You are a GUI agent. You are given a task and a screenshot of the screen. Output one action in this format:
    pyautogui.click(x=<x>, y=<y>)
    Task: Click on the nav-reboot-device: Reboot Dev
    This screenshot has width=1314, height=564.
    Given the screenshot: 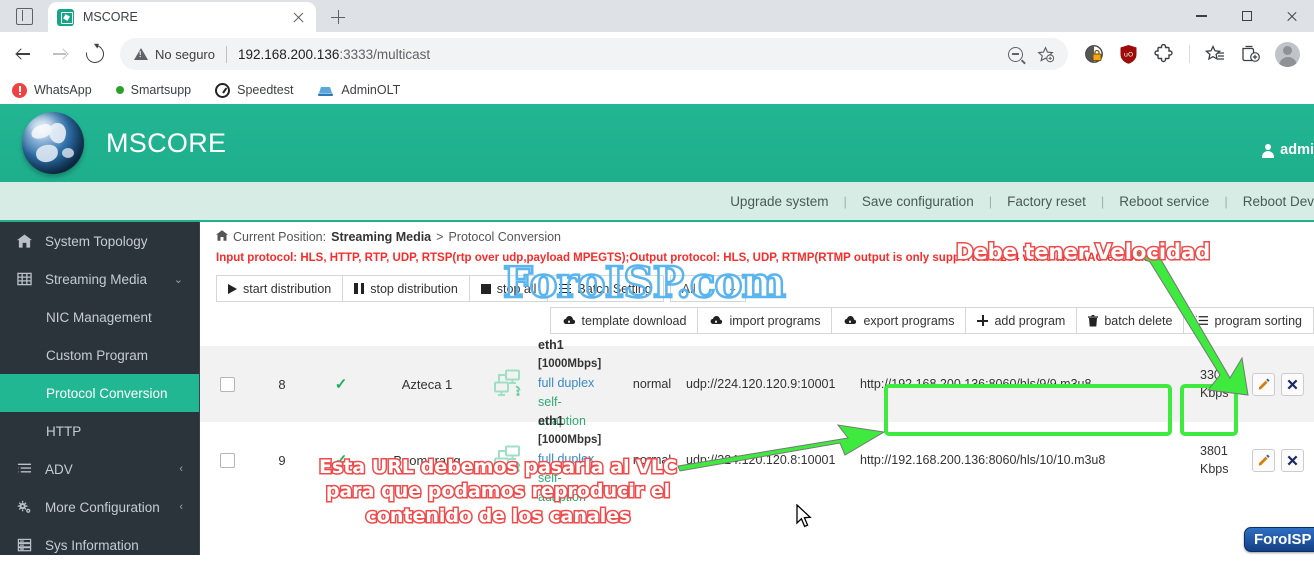 What is the action you would take?
    pyautogui.click(x=1278, y=201)
    